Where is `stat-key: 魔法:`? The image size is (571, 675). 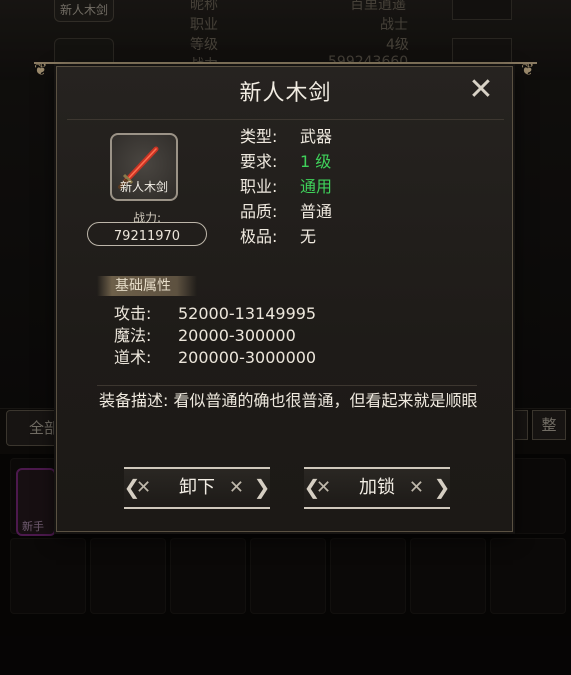
stat-key: 魔法: is located at coordinates (133, 335).